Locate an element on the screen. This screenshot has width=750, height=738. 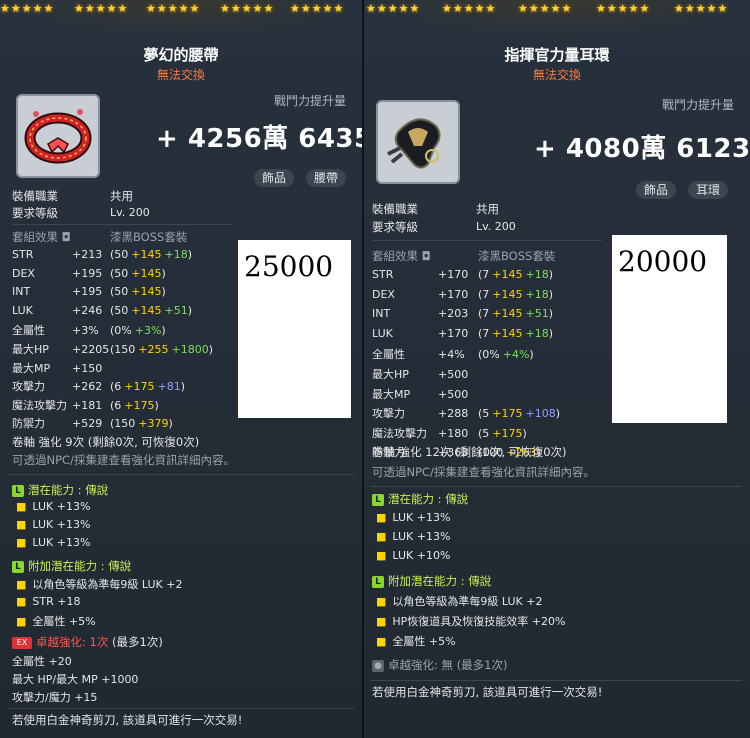
stat-row: DEX +195 (50 +145) is located at coordinates (89, 273).